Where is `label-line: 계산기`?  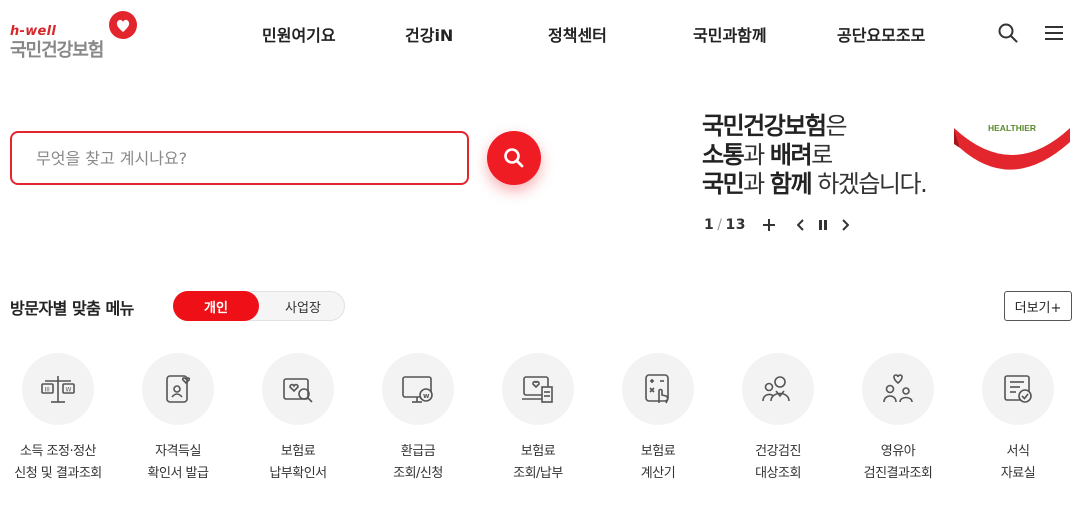 label-line: 계산기 is located at coordinates (658, 473).